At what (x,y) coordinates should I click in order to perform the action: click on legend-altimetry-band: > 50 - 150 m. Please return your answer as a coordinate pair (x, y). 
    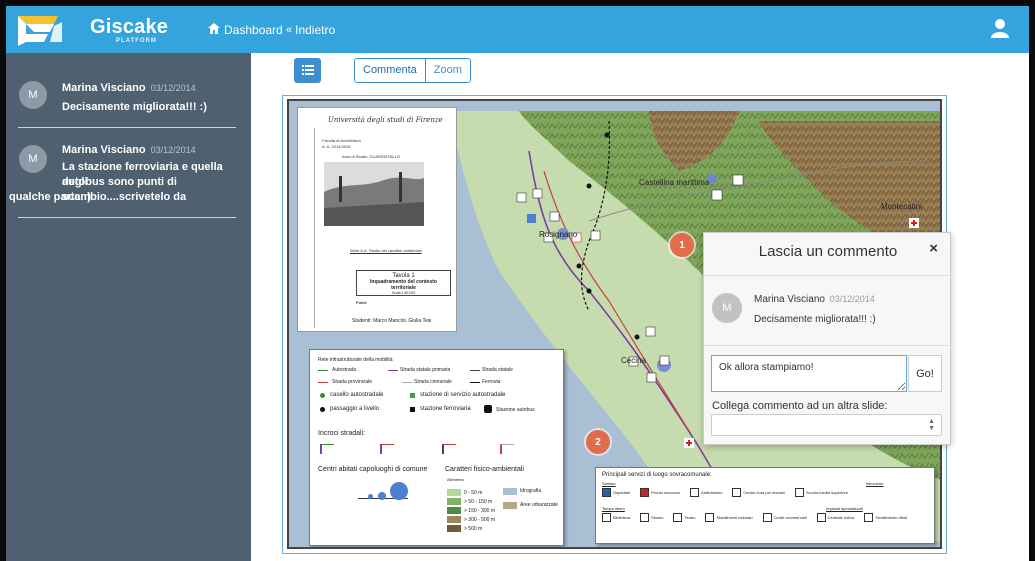
    Looking at the image, I should click on (471, 501).